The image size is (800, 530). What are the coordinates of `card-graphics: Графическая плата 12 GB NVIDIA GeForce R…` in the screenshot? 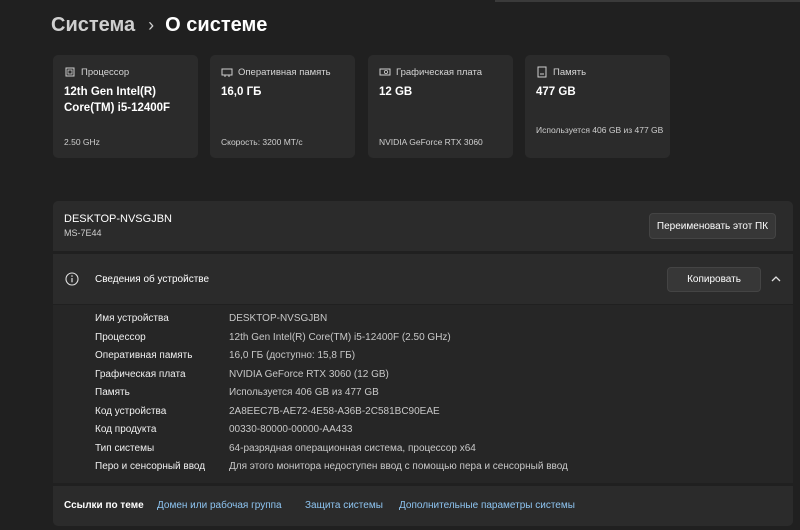 It's located at (440, 106).